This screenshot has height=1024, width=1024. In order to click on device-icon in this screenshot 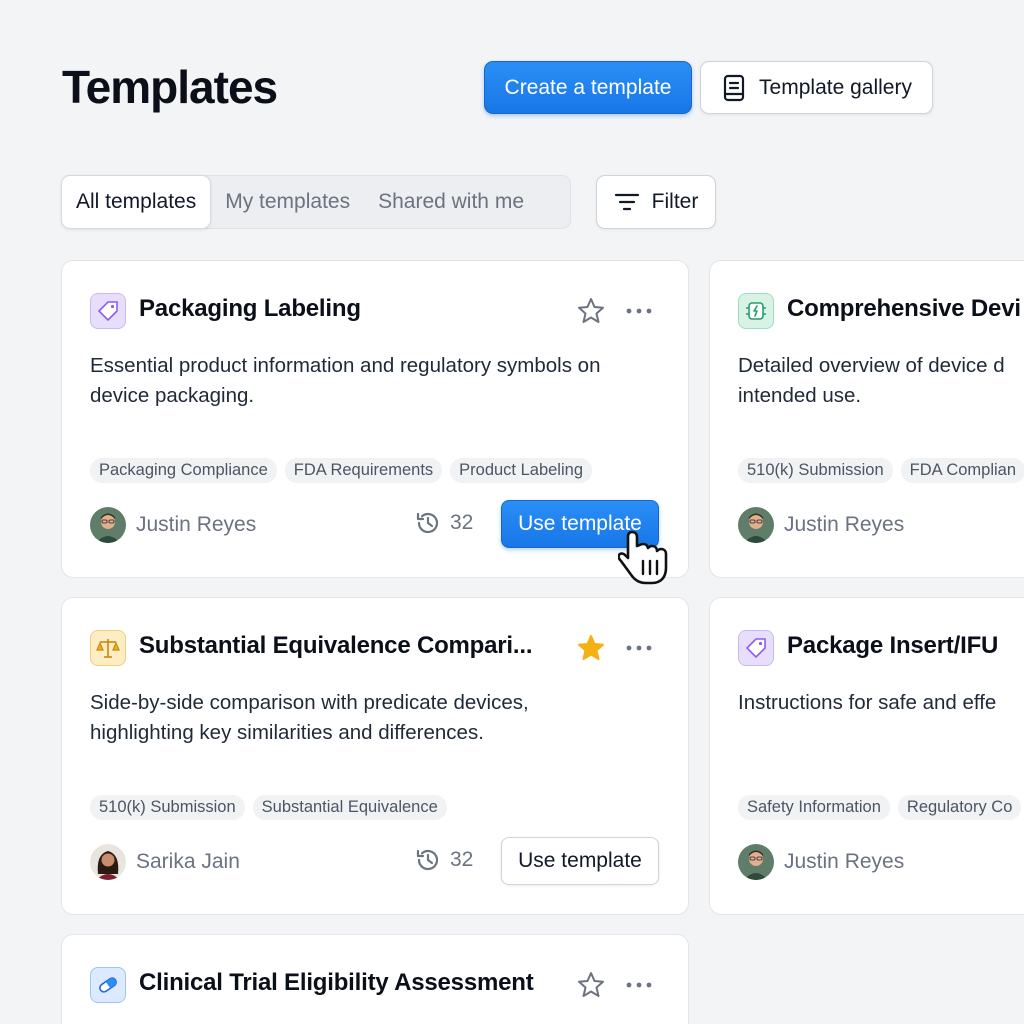, I will do `click(756, 311)`.